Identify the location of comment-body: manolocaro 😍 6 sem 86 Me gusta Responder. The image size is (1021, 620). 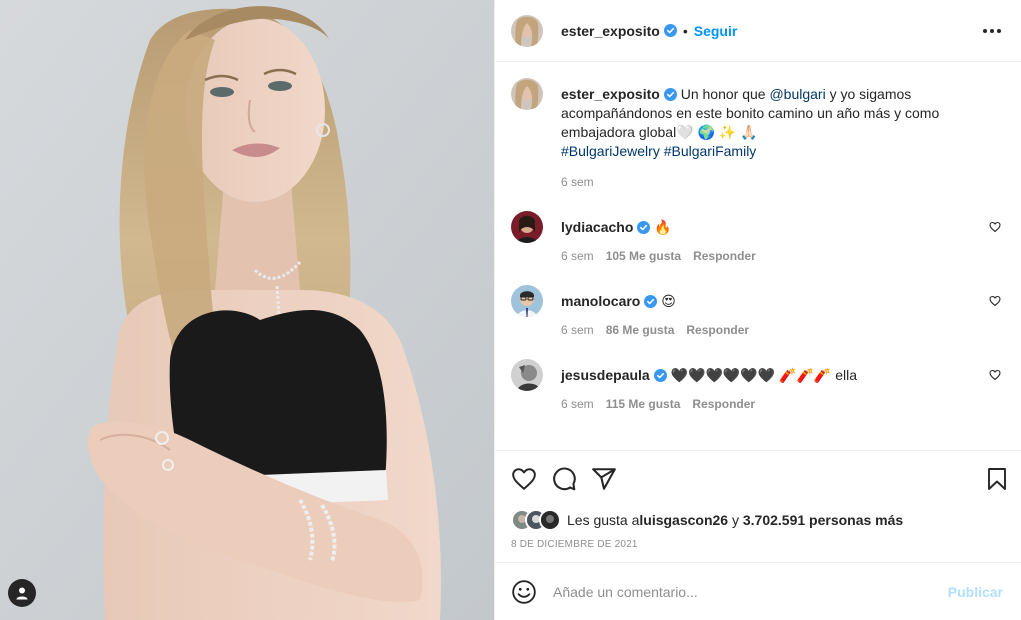
(783, 311).